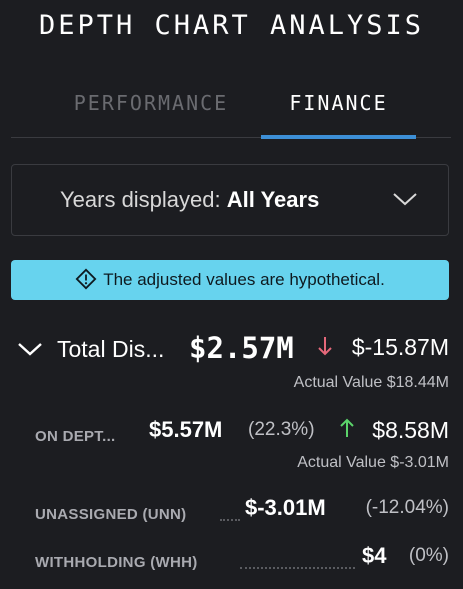 The image size is (463, 589). What do you see at coordinates (428, 555) in the screenshot?
I see `row-percent: (0%)` at bounding box center [428, 555].